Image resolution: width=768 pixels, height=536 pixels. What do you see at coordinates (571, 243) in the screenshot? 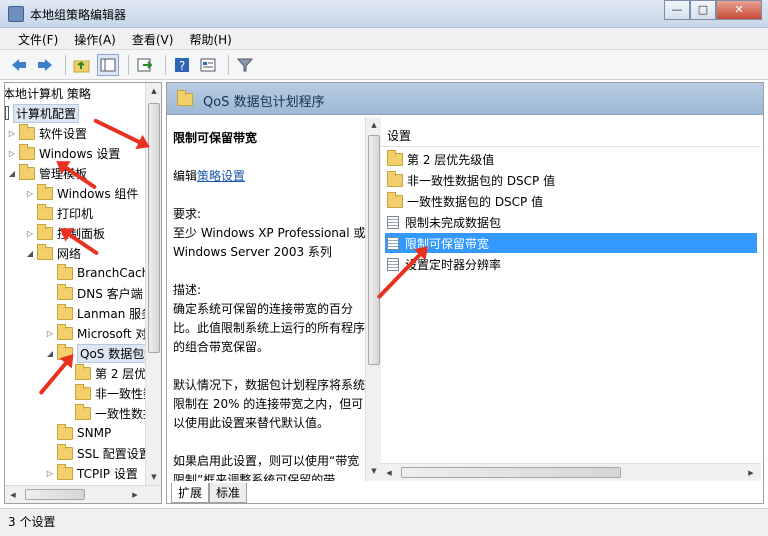
I see `list-item-limit-reservable-bandwidth: 限制可保留带宽` at bounding box center [571, 243].